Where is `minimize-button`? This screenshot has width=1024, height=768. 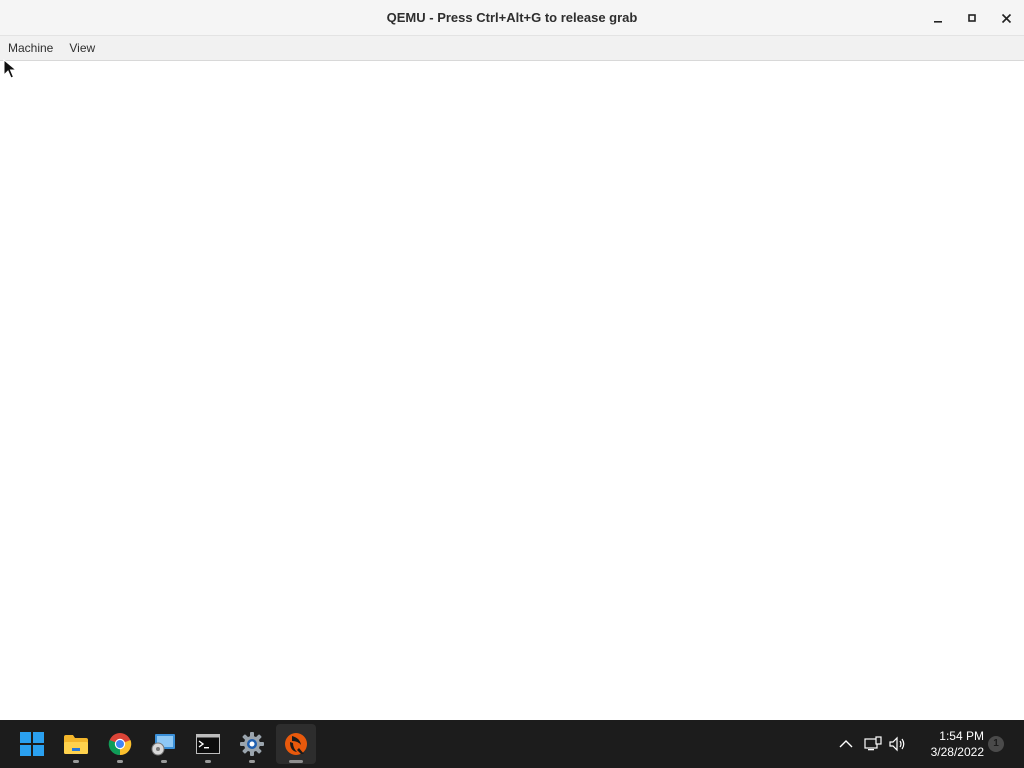
minimize-button is located at coordinates (938, 18).